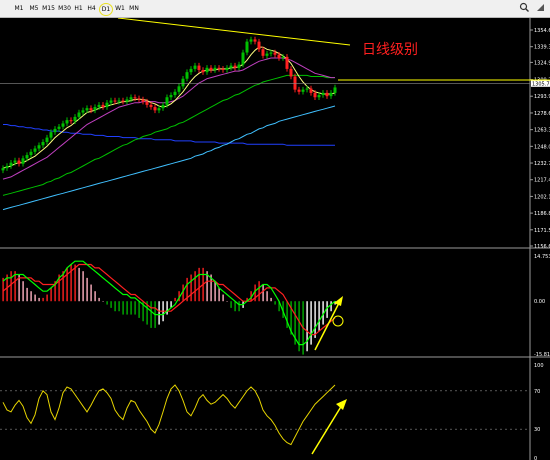  I want to click on timeframe-button-m1: M1, so click(19, 8).